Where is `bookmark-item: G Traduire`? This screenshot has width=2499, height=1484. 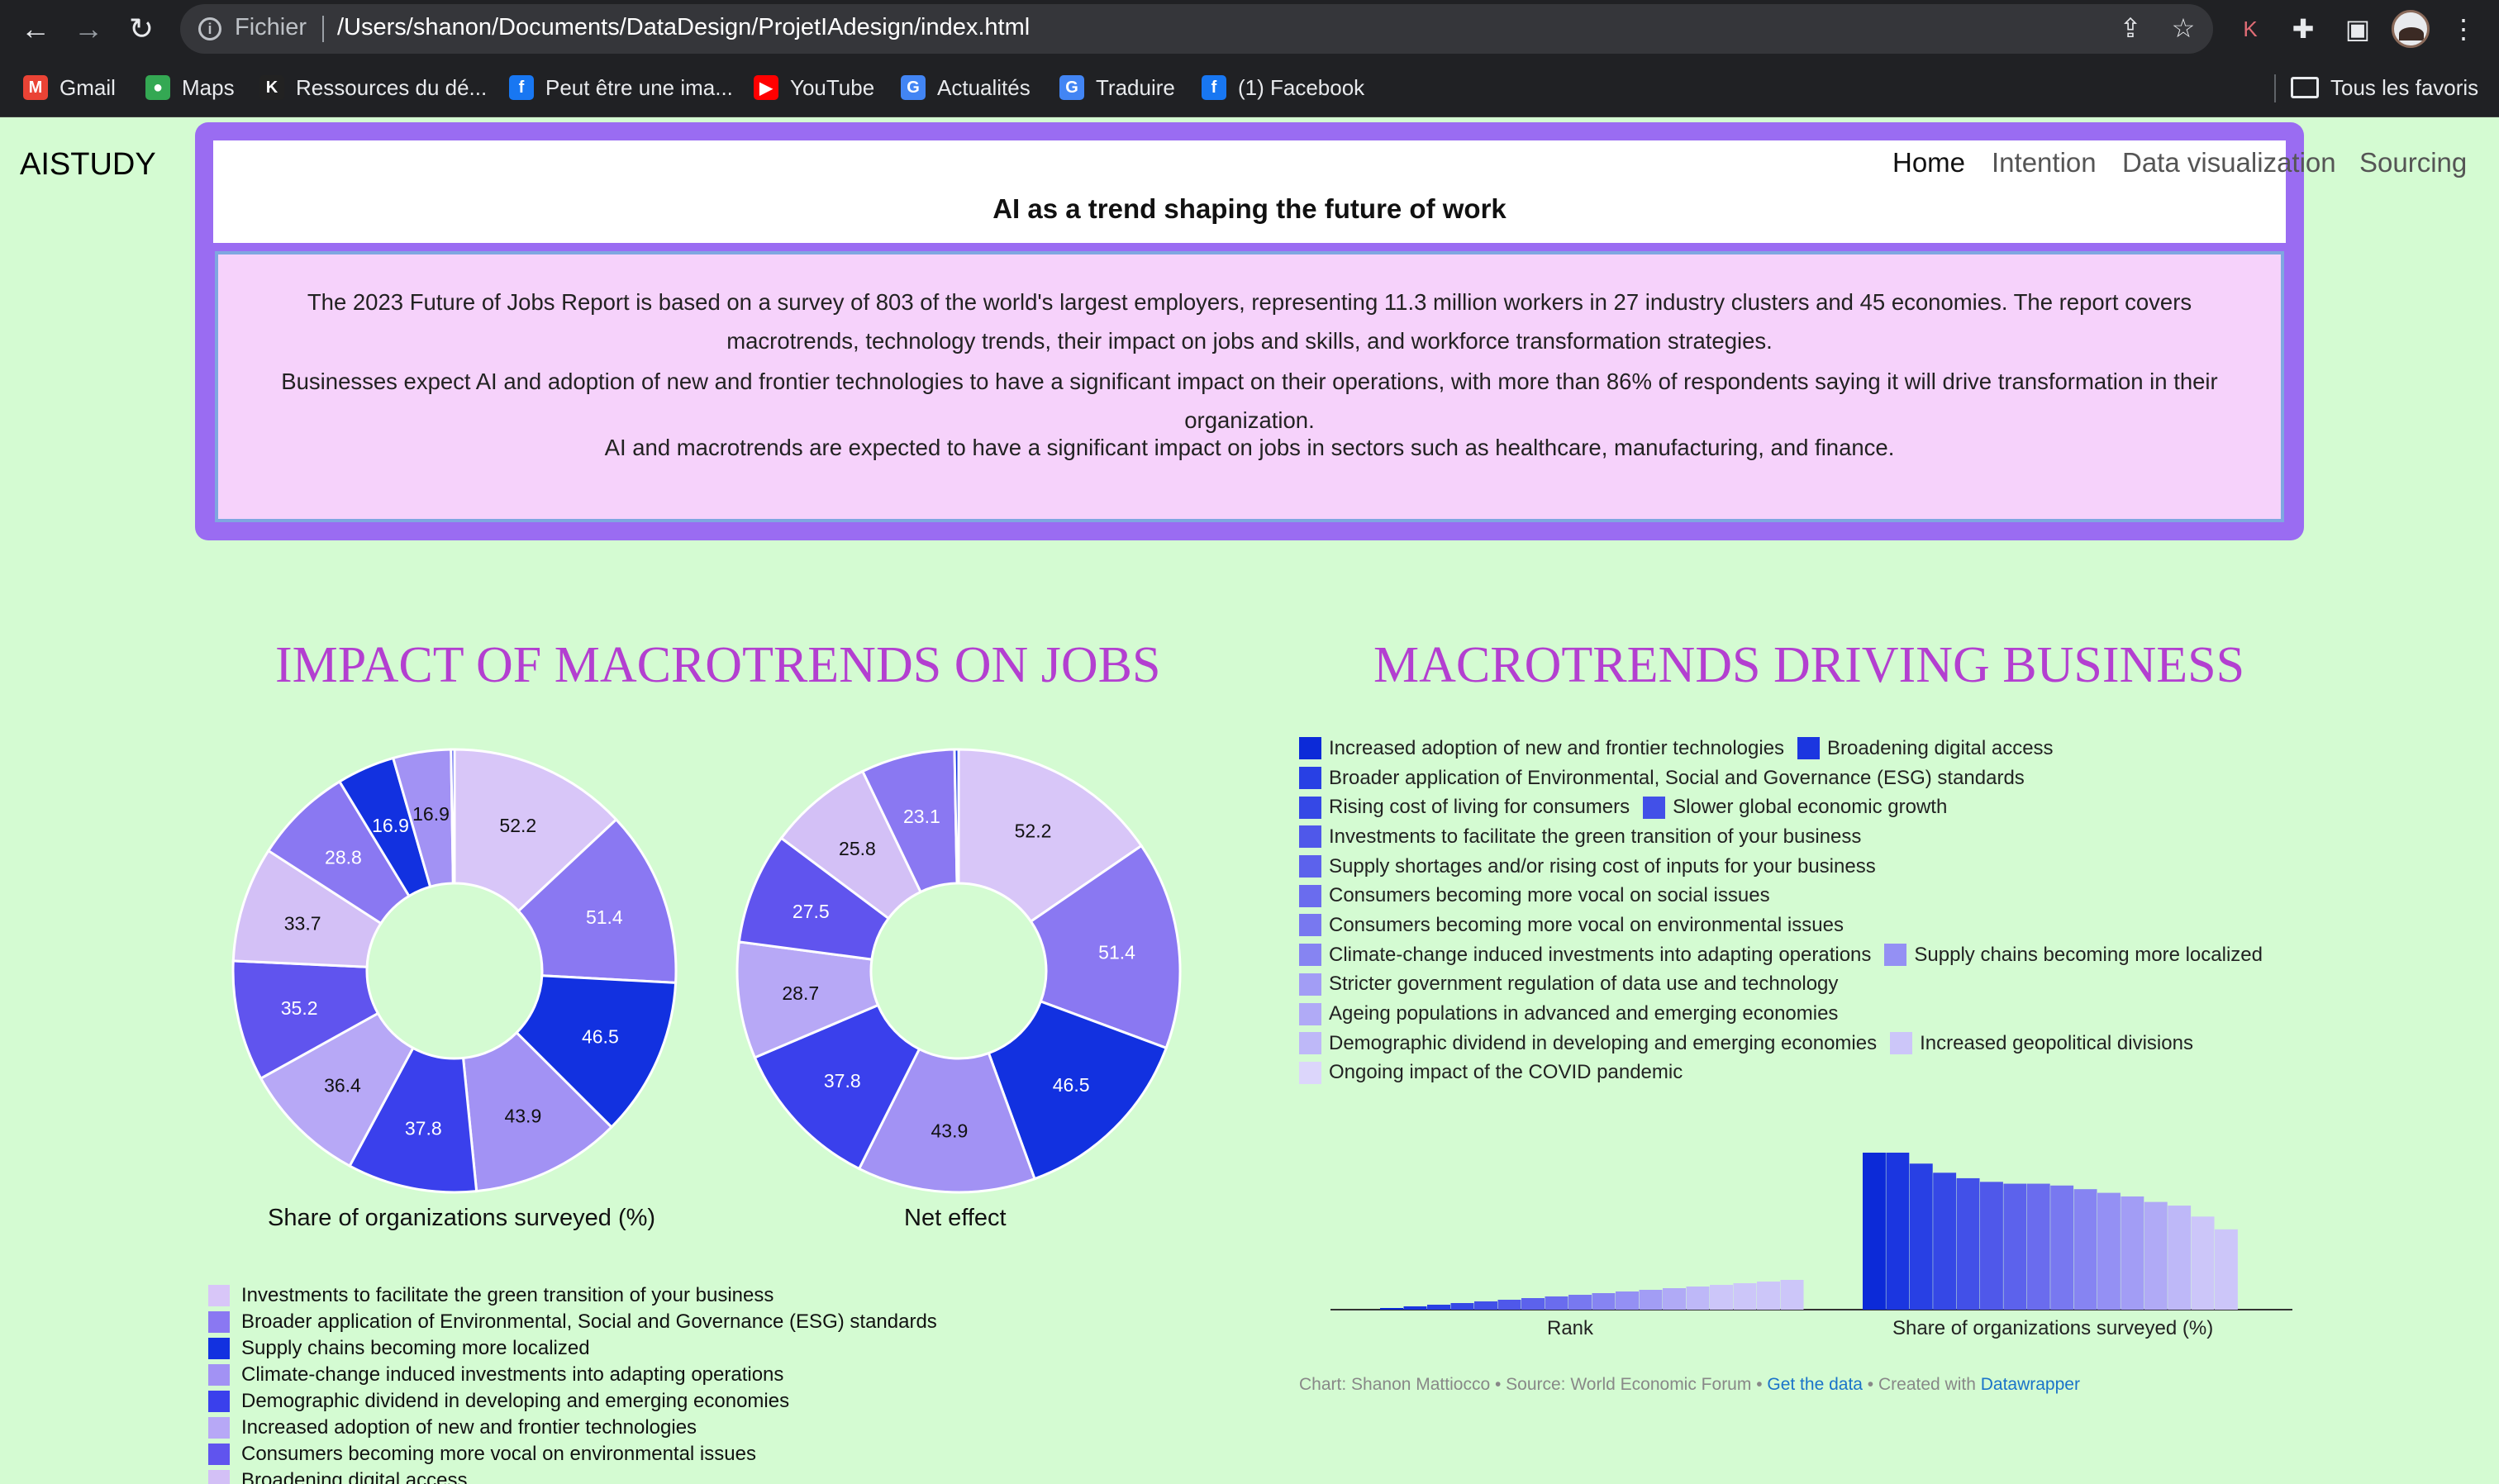
bookmark-item: G Traduire is located at coordinates (1117, 87).